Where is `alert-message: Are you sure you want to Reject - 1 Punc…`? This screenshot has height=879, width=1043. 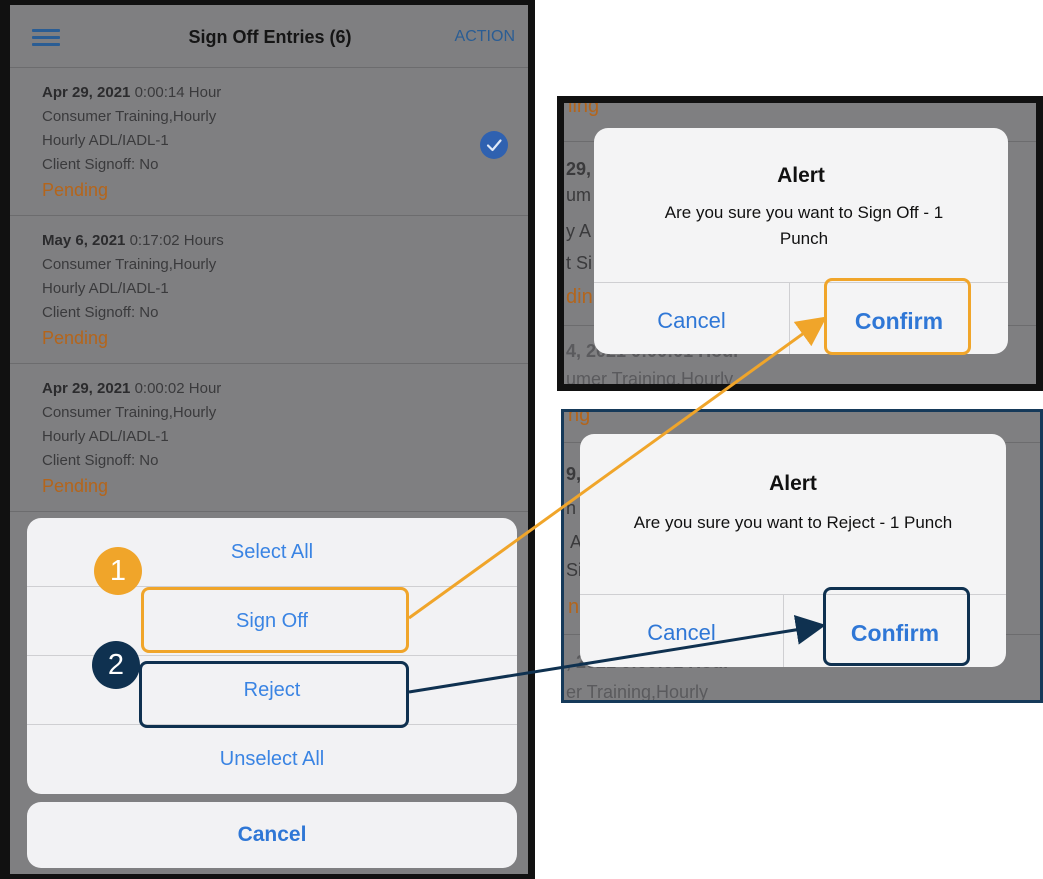 alert-message: Are you sure you want to Reject - 1 Punc… is located at coordinates (793, 522).